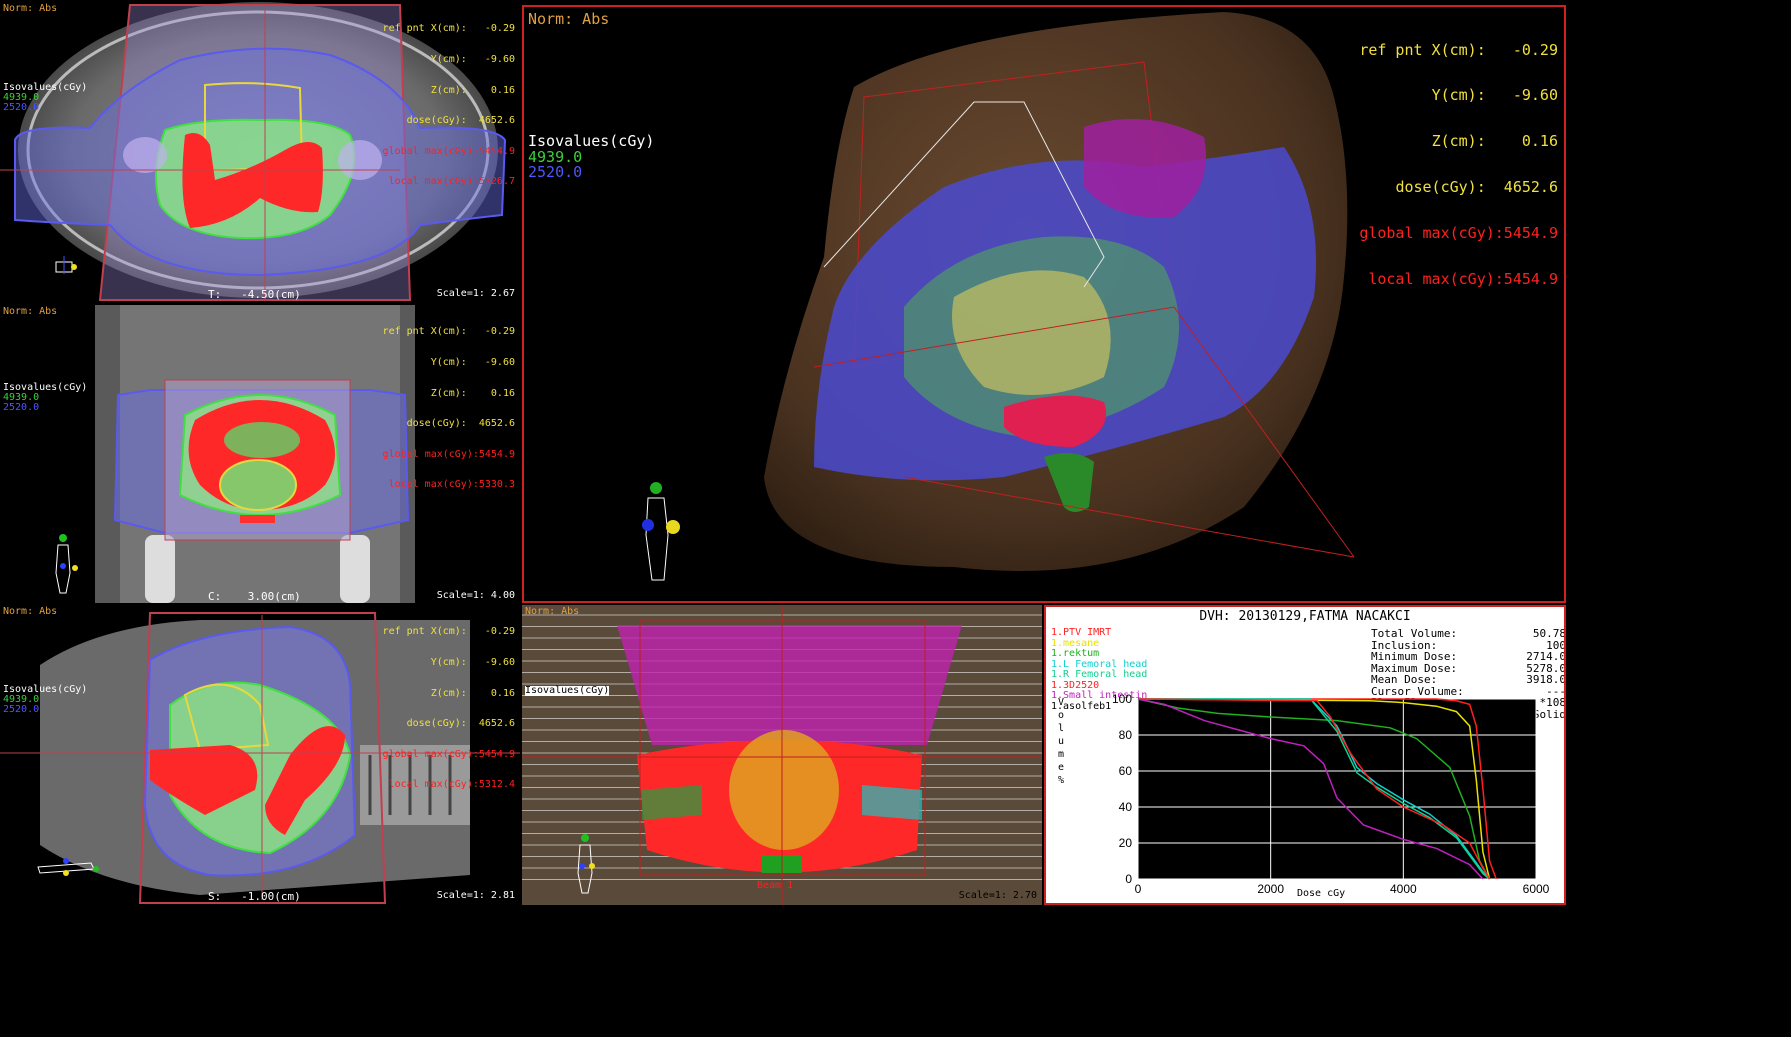 This screenshot has width=1791, height=1037. I want to click on scale-label: Scale=1: 2.67, so click(475, 293).